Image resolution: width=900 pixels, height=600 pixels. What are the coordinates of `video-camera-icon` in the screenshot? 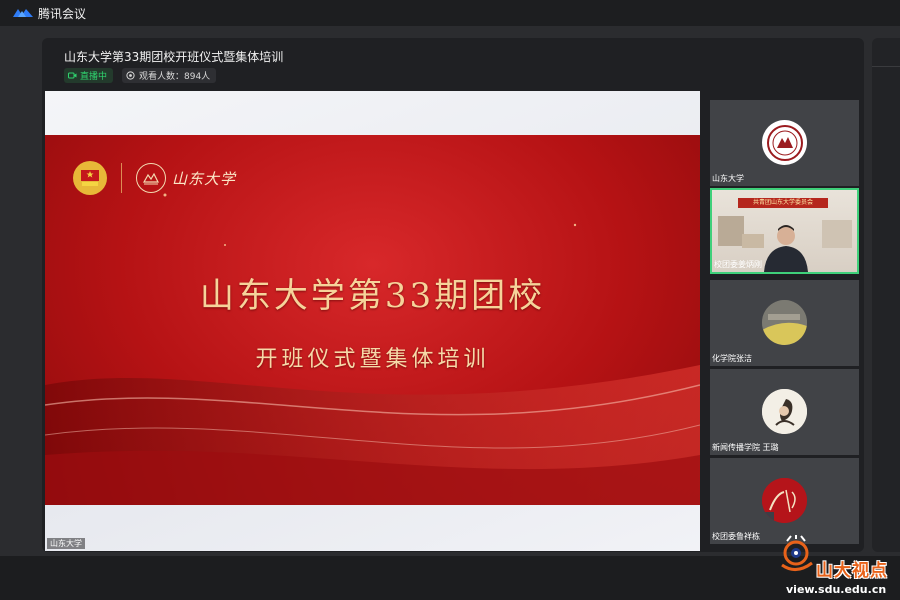 It's located at (72, 75).